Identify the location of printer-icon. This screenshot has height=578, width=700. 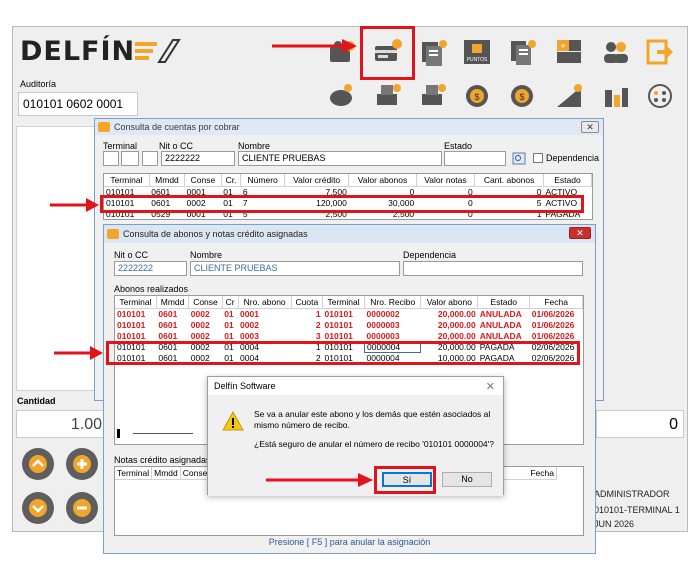
(387, 96).